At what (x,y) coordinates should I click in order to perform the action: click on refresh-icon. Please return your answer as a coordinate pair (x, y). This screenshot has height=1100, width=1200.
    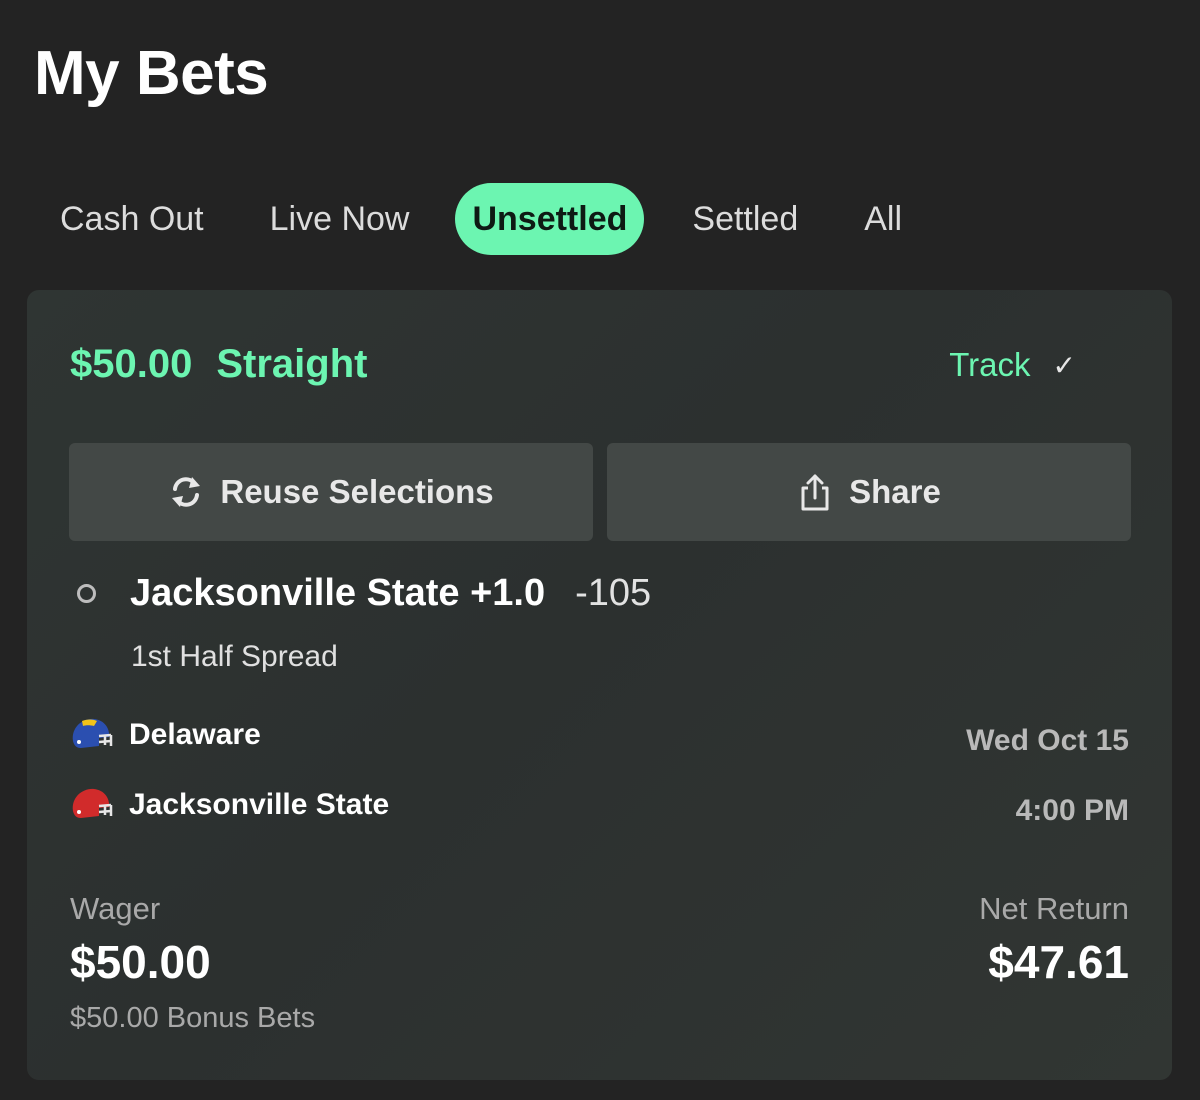
    Looking at the image, I should click on (186, 492).